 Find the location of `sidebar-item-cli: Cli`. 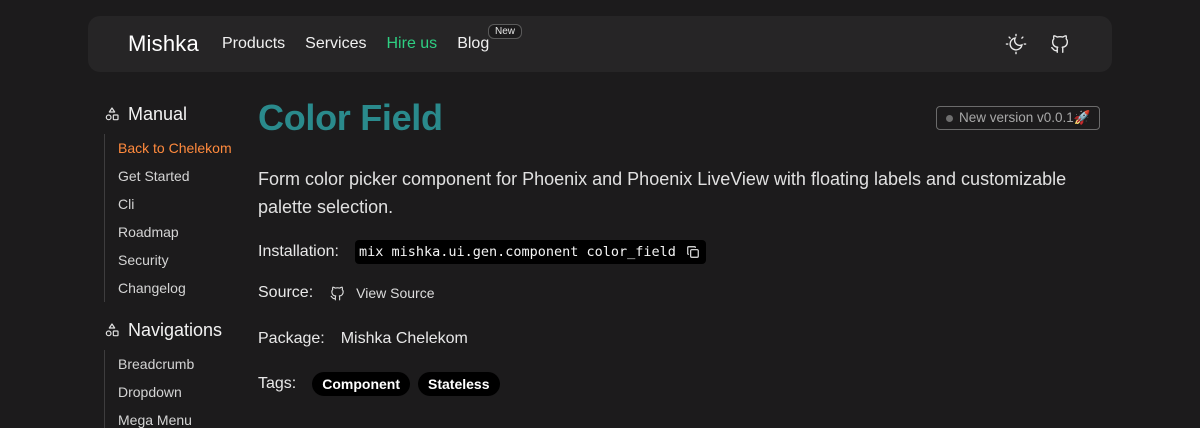

sidebar-item-cli: Cli is located at coordinates (181, 204).